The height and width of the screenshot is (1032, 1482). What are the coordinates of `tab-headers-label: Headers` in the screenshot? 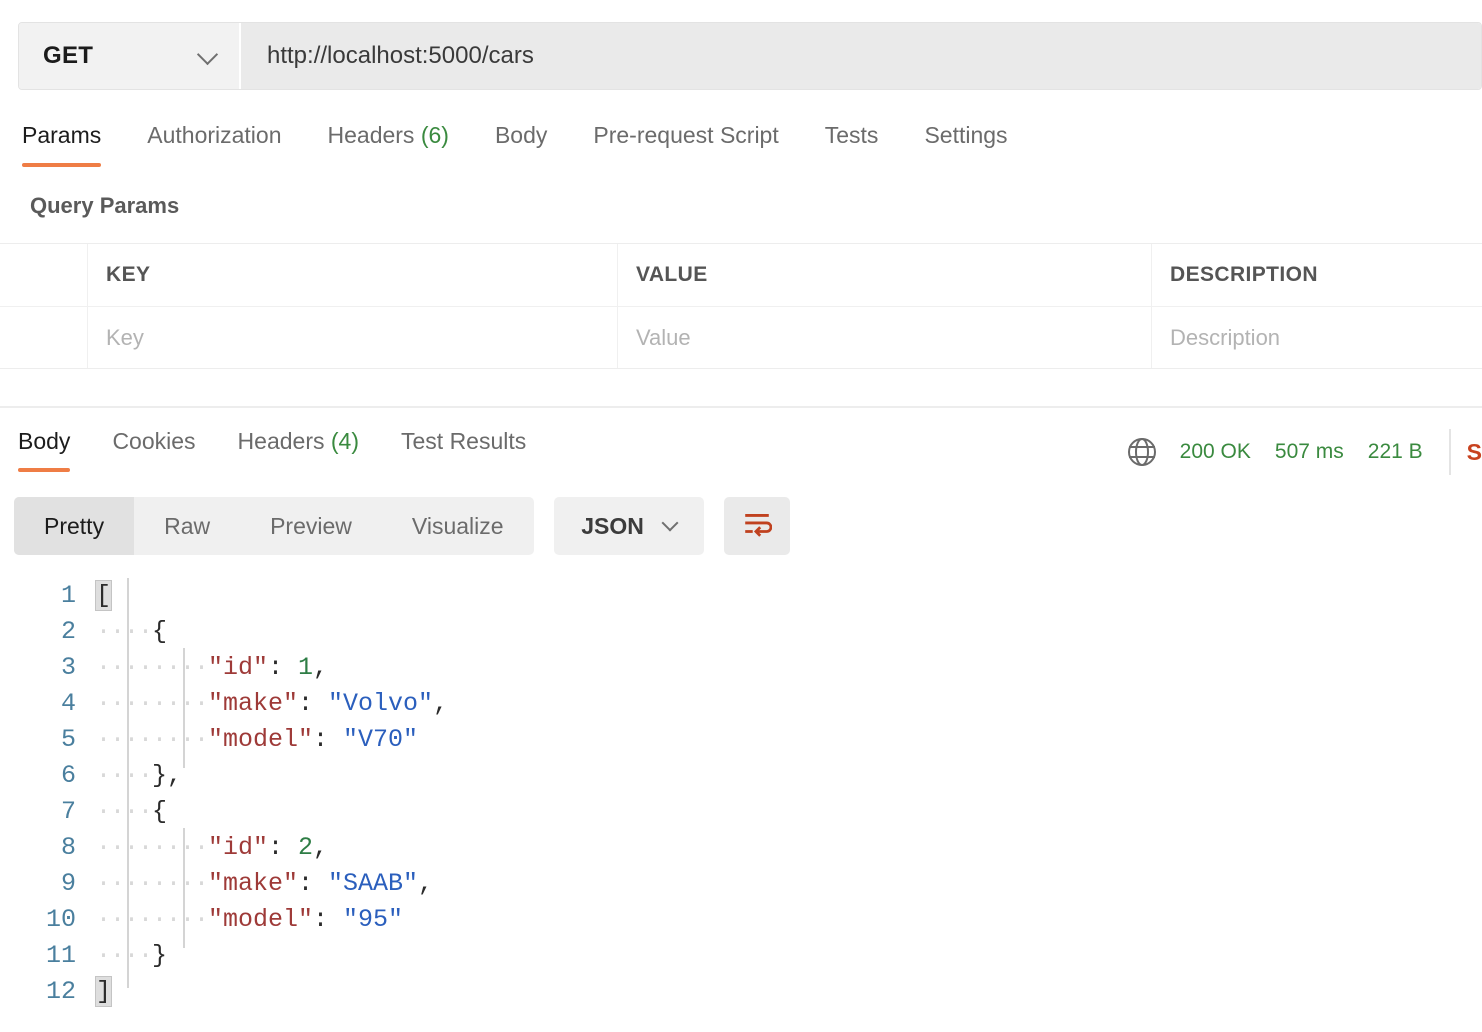 It's located at (371, 135).